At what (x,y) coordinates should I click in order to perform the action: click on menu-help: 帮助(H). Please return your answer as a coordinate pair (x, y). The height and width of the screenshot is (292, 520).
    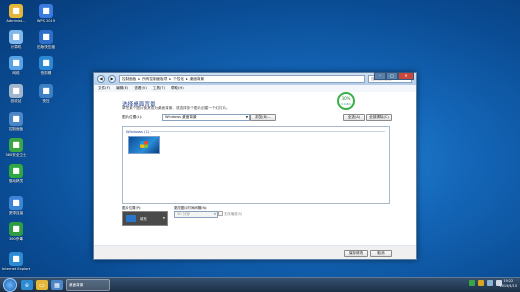
    Looking at the image, I should click on (177, 88).